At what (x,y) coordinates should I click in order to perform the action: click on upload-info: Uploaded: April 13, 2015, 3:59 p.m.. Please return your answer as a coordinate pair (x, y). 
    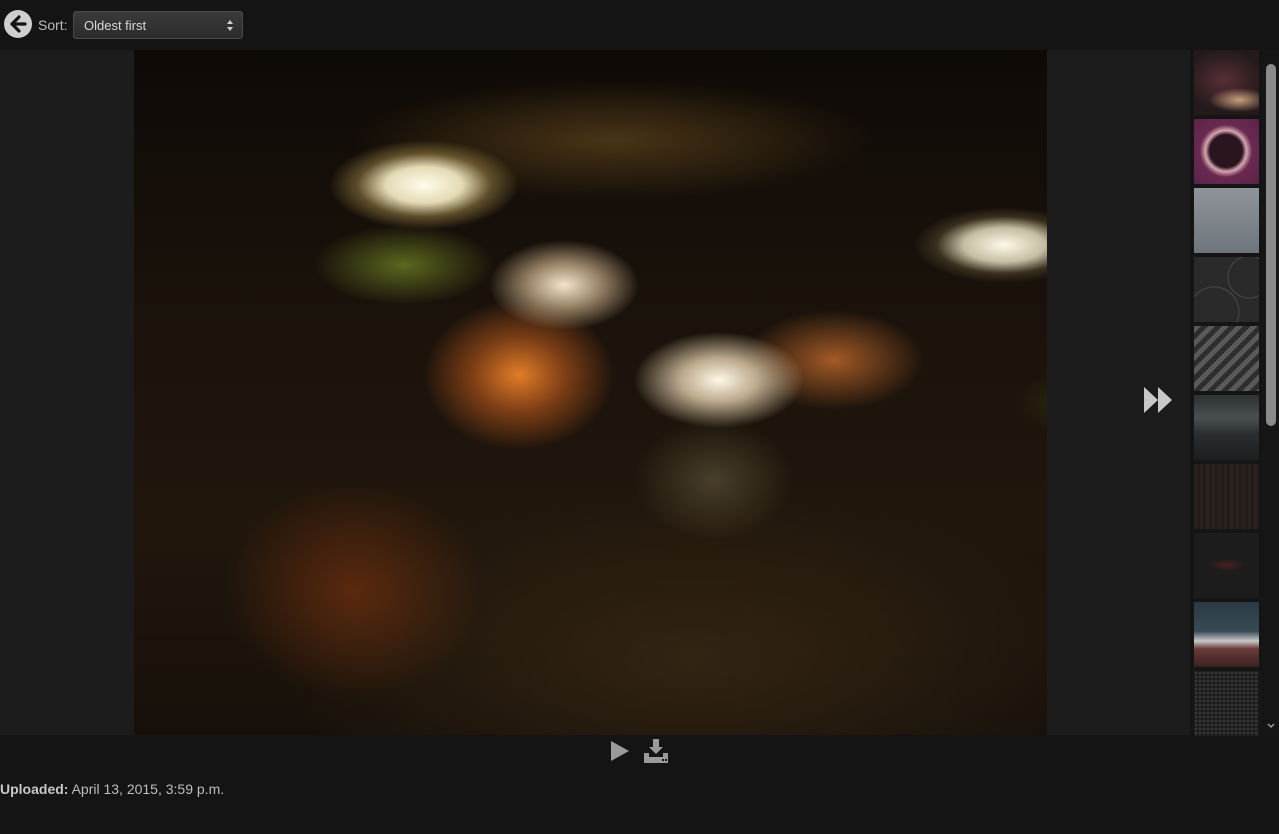
    Looking at the image, I should click on (112, 789).